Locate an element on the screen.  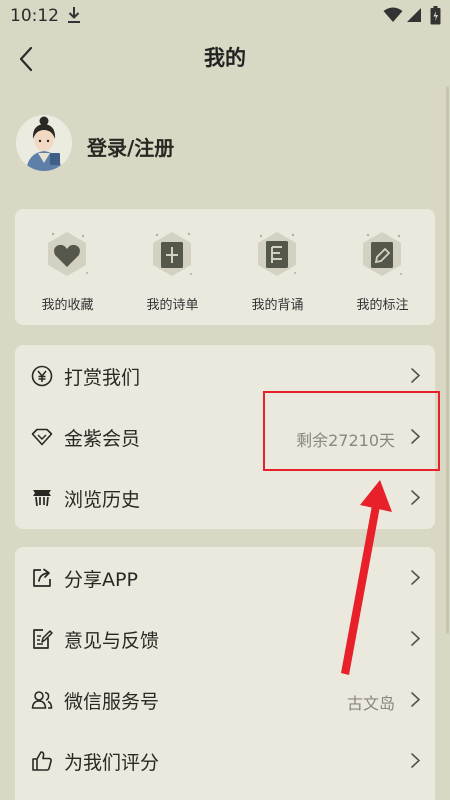
shortcuts-card: 我的收藏 我的诗单 我的背诵 我的标注 is located at coordinates (225, 267).